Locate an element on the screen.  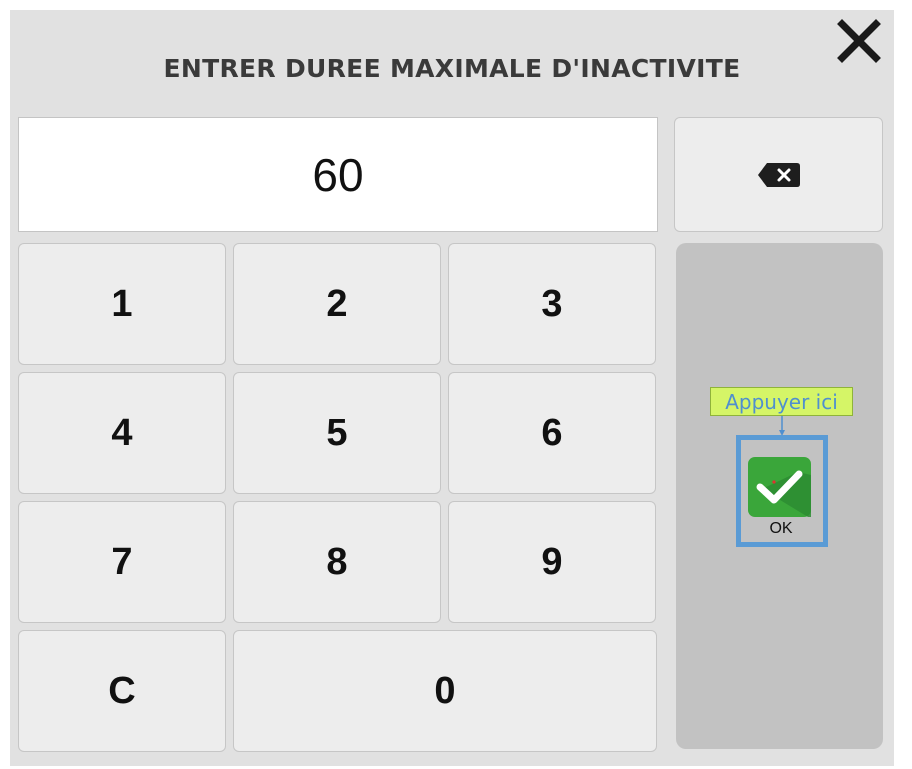
close-button is located at coordinates (859, 41).